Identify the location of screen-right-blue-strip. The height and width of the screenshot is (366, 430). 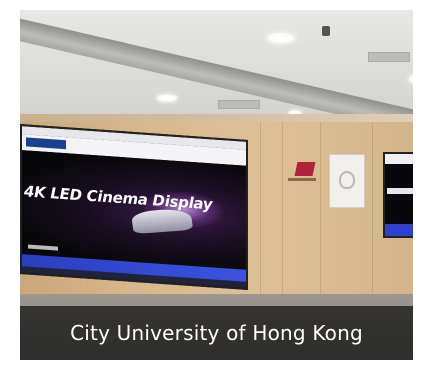
(399, 230).